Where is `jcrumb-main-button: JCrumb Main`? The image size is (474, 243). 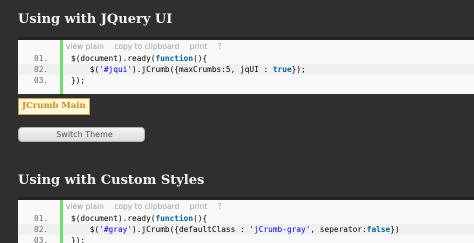 jcrumb-main-button: JCrumb Main is located at coordinates (54, 106).